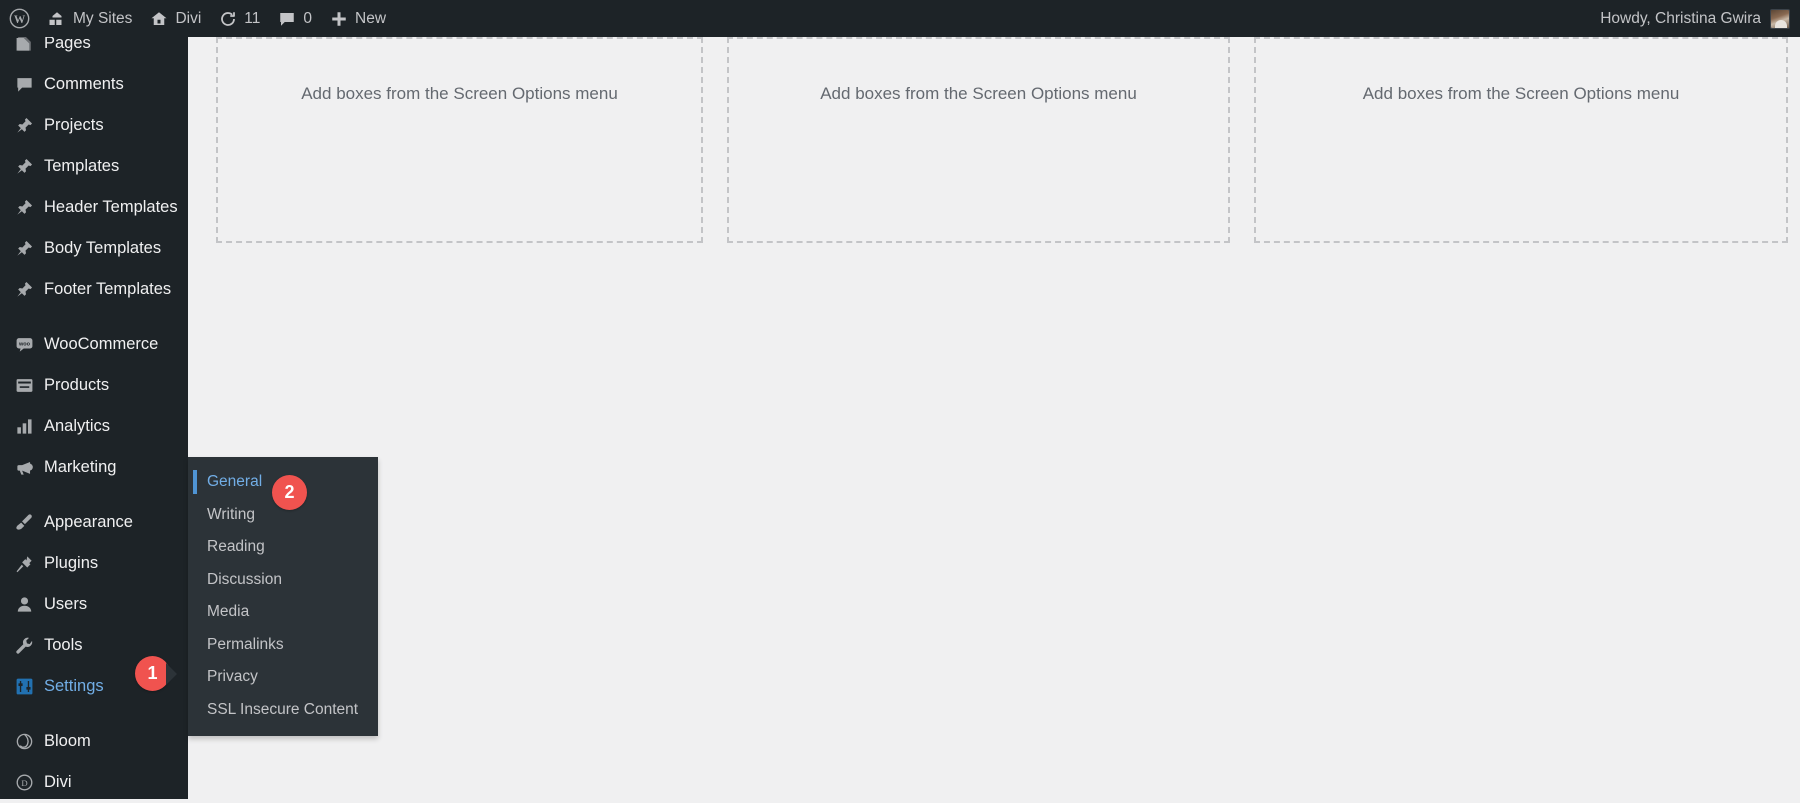  What do you see at coordinates (152, 673) in the screenshot?
I see `callout-badge-1-number: 1` at bounding box center [152, 673].